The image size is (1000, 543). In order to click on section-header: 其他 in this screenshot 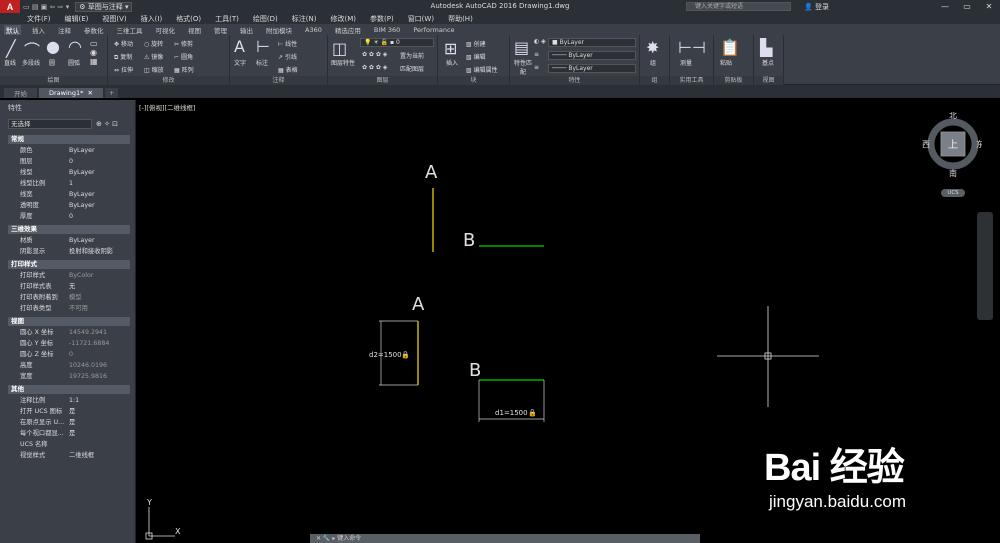, I will do `click(69, 389)`.